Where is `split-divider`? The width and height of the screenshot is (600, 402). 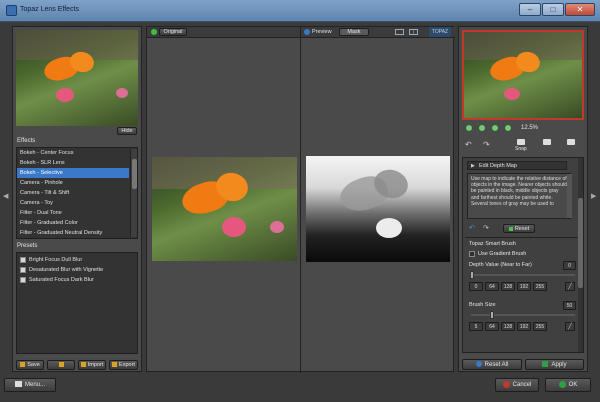
split-divider is located at coordinates (300, 200).